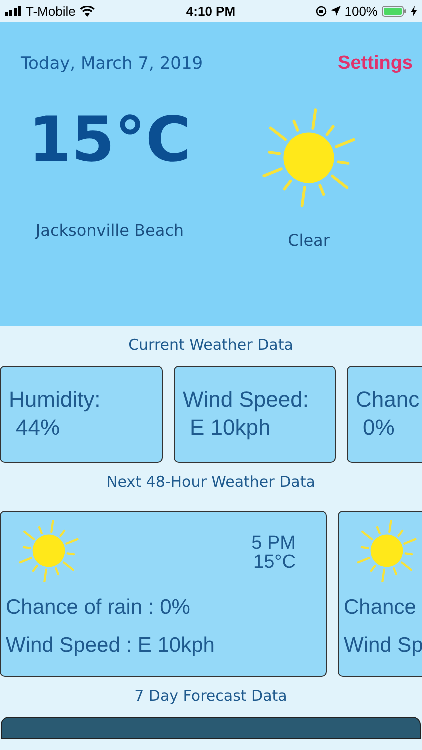 The image size is (422, 750). I want to click on card-value: 44%, so click(38, 428).